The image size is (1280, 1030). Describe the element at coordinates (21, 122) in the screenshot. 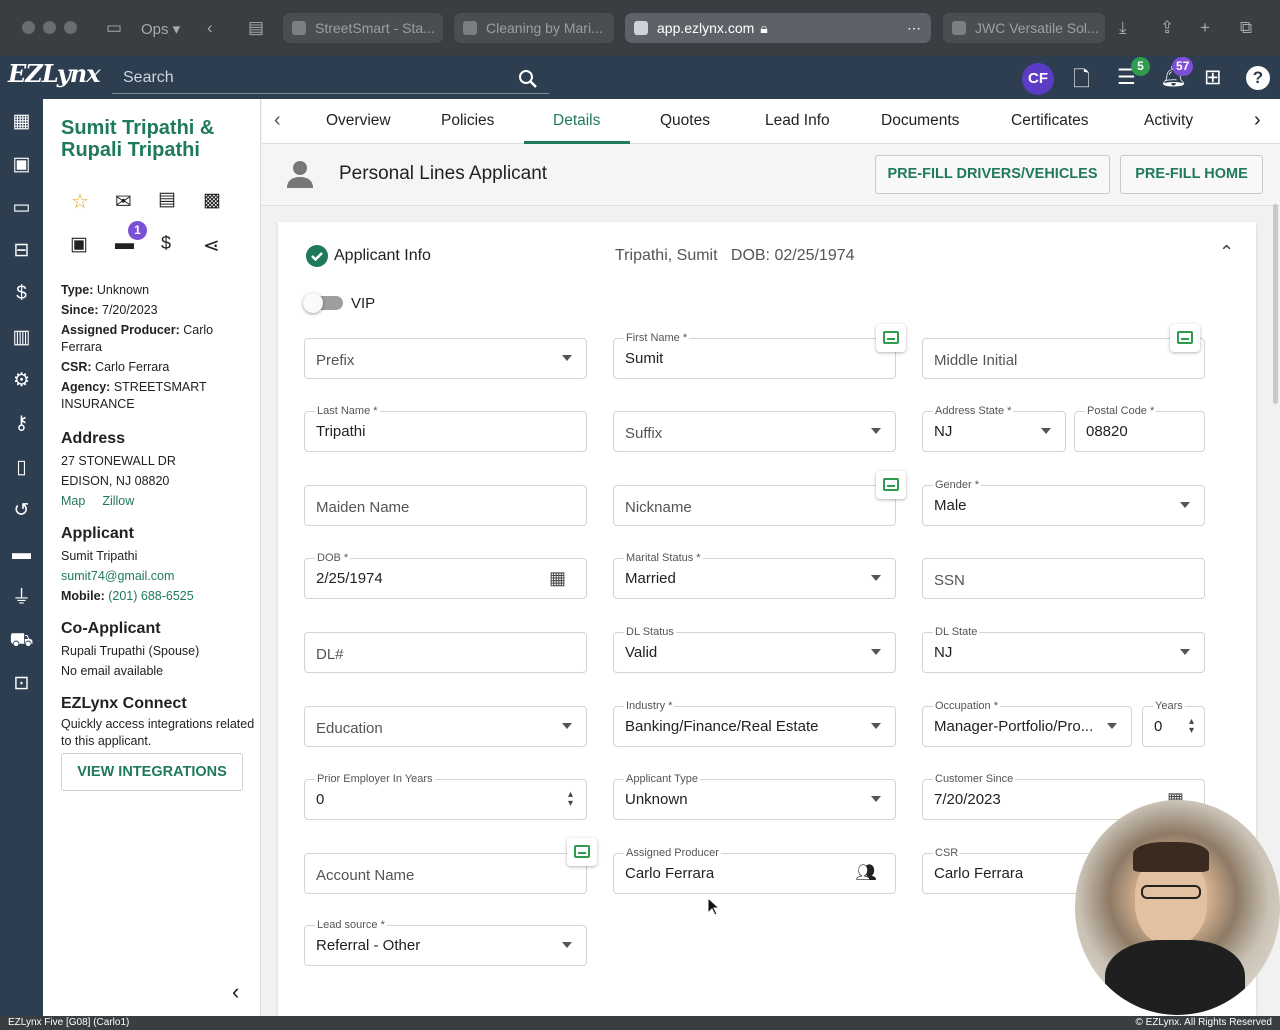

I see `dashboard-icon: ▦` at that location.